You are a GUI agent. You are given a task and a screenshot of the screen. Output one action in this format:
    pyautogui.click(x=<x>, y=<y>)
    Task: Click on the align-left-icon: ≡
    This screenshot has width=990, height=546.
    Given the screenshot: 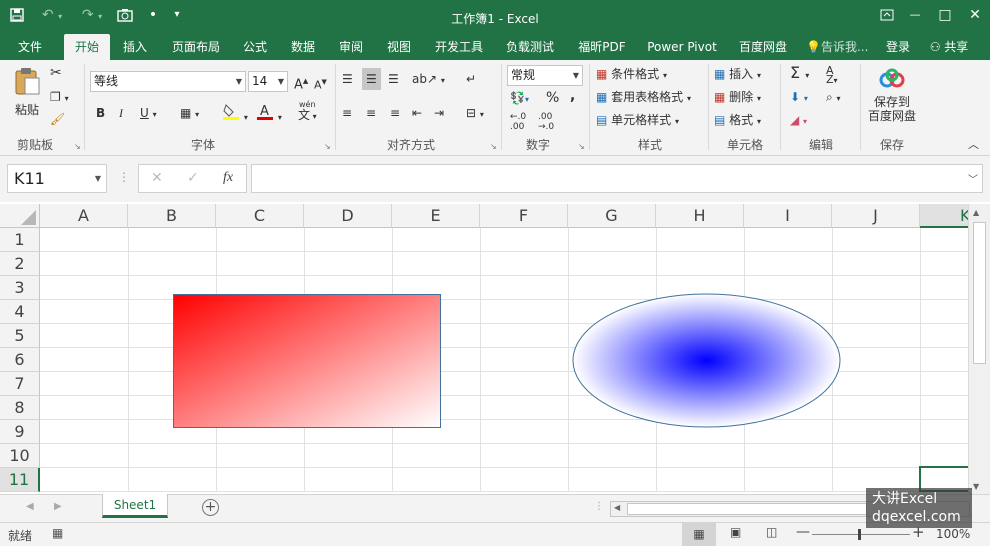 What is the action you would take?
    pyautogui.click(x=347, y=113)
    